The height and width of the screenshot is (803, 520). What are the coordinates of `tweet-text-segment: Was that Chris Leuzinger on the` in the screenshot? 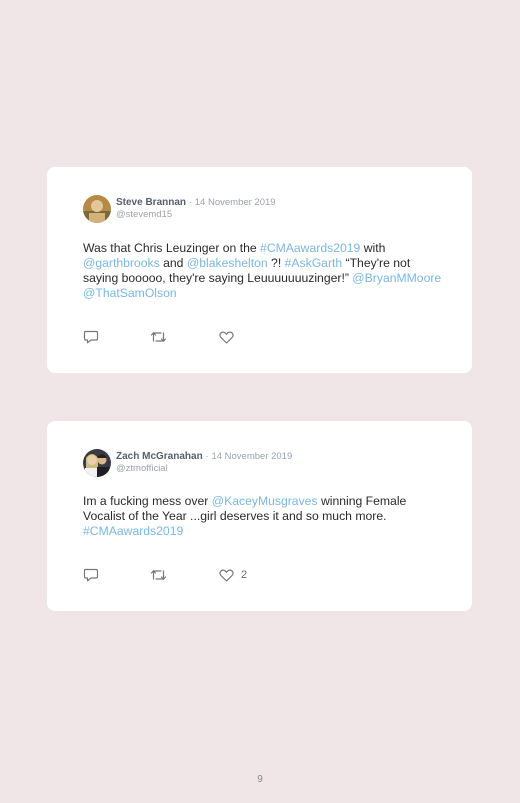 It's located at (172, 248).